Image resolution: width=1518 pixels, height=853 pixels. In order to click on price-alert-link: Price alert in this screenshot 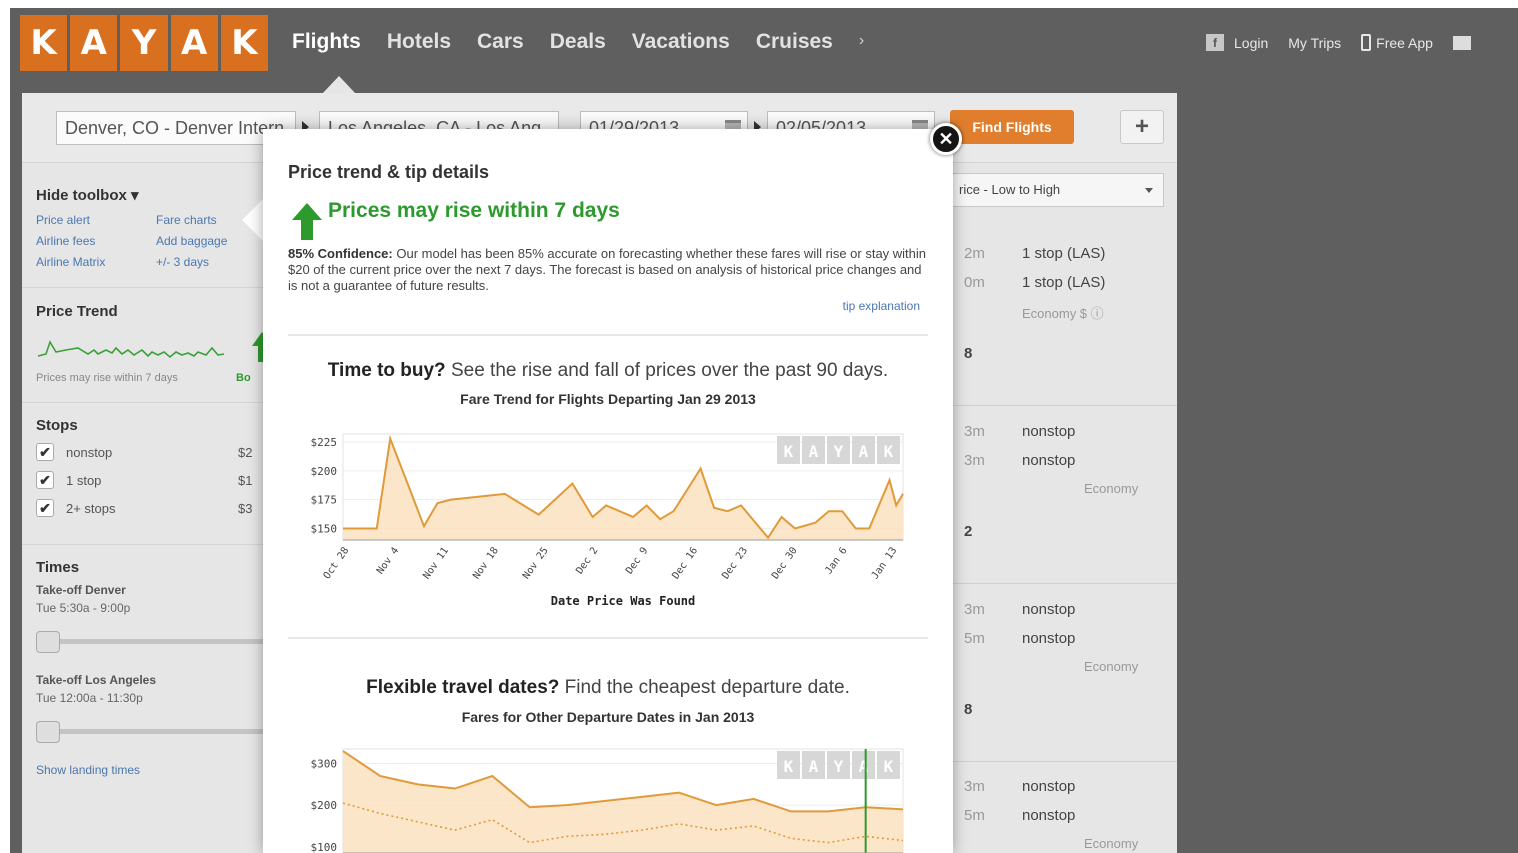, I will do `click(96, 220)`.